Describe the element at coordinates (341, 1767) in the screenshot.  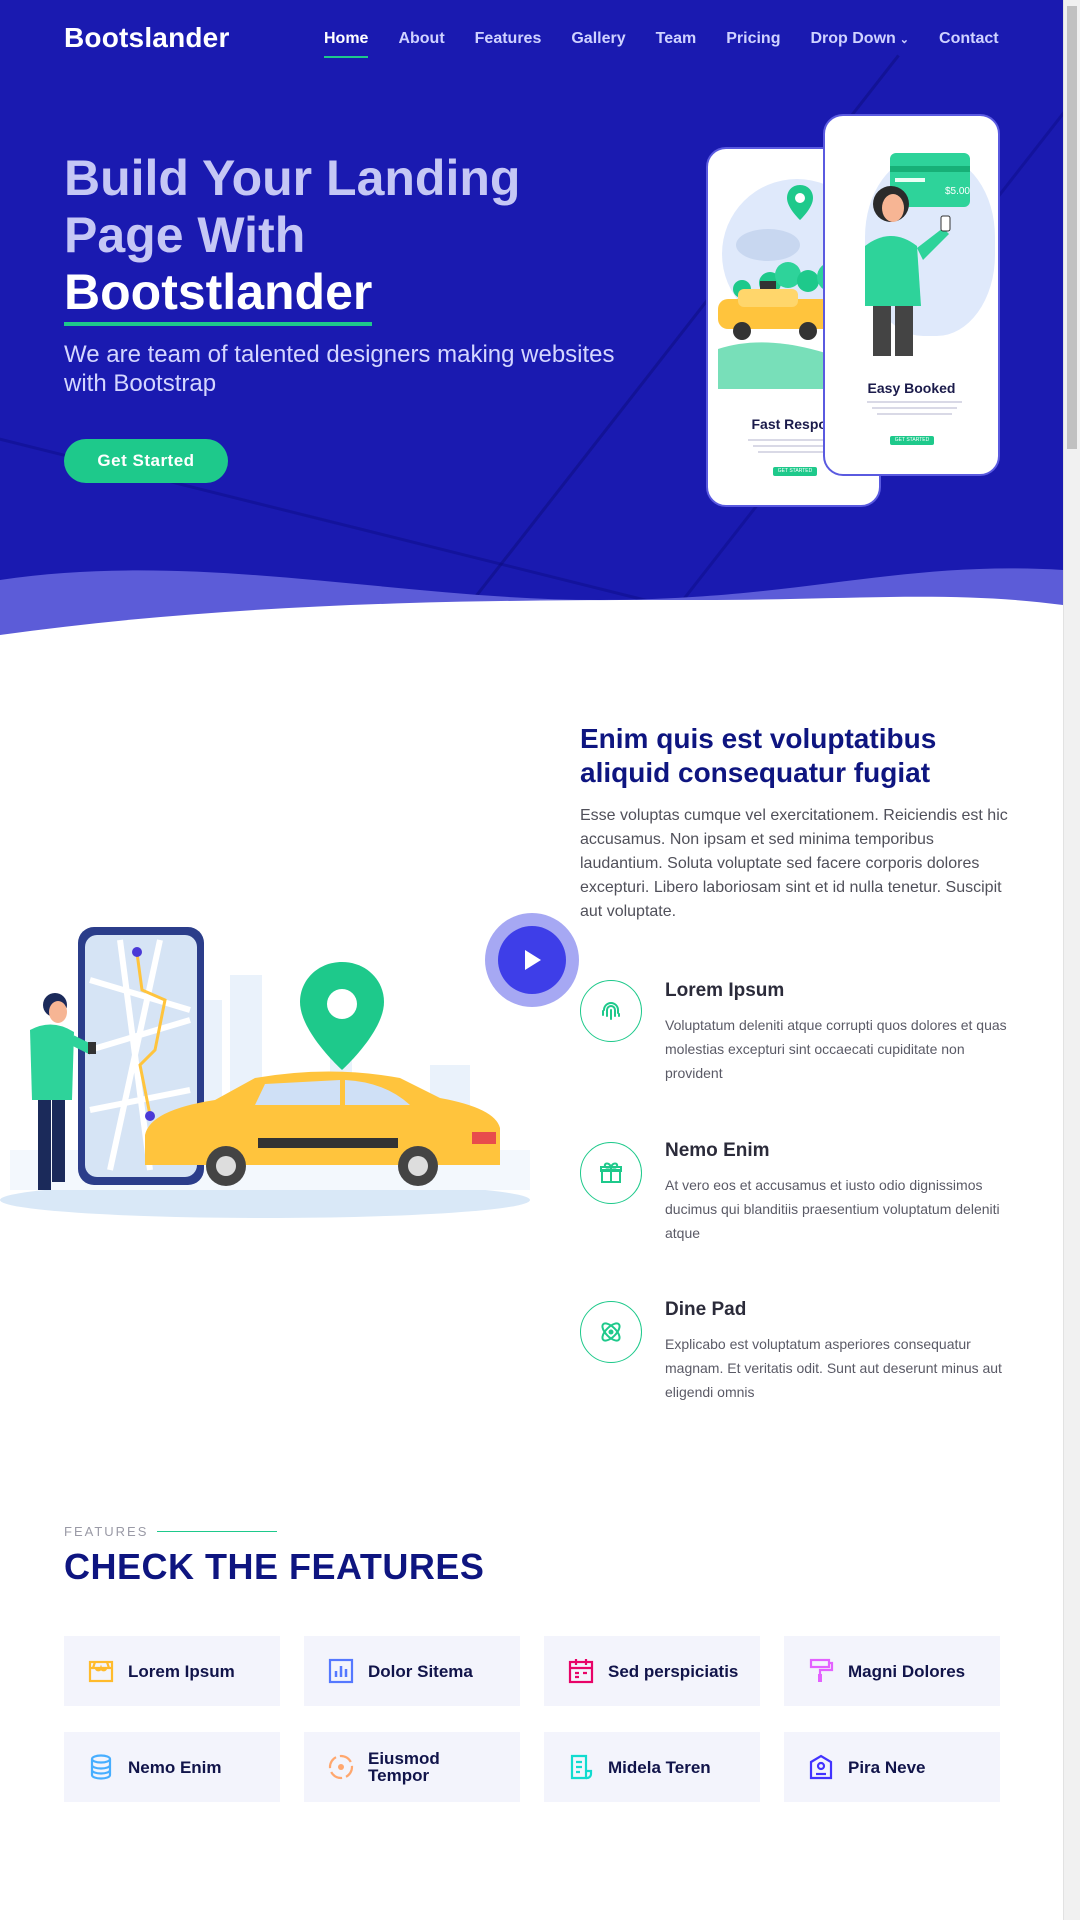
I see `gradienter-icon` at that location.